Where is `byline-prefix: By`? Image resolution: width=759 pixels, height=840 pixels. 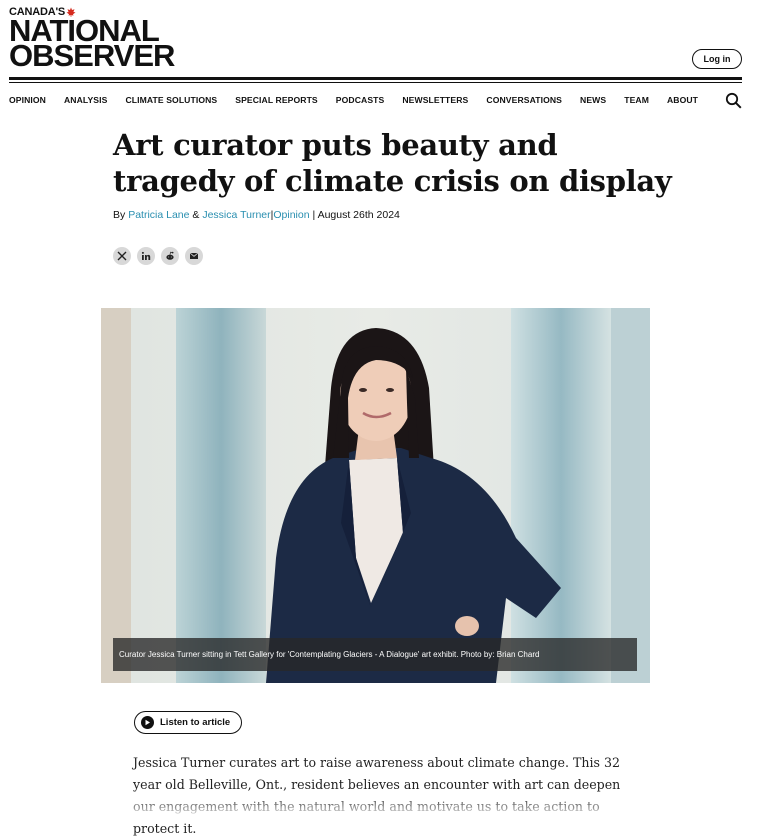 byline-prefix: By is located at coordinates (119, 215).